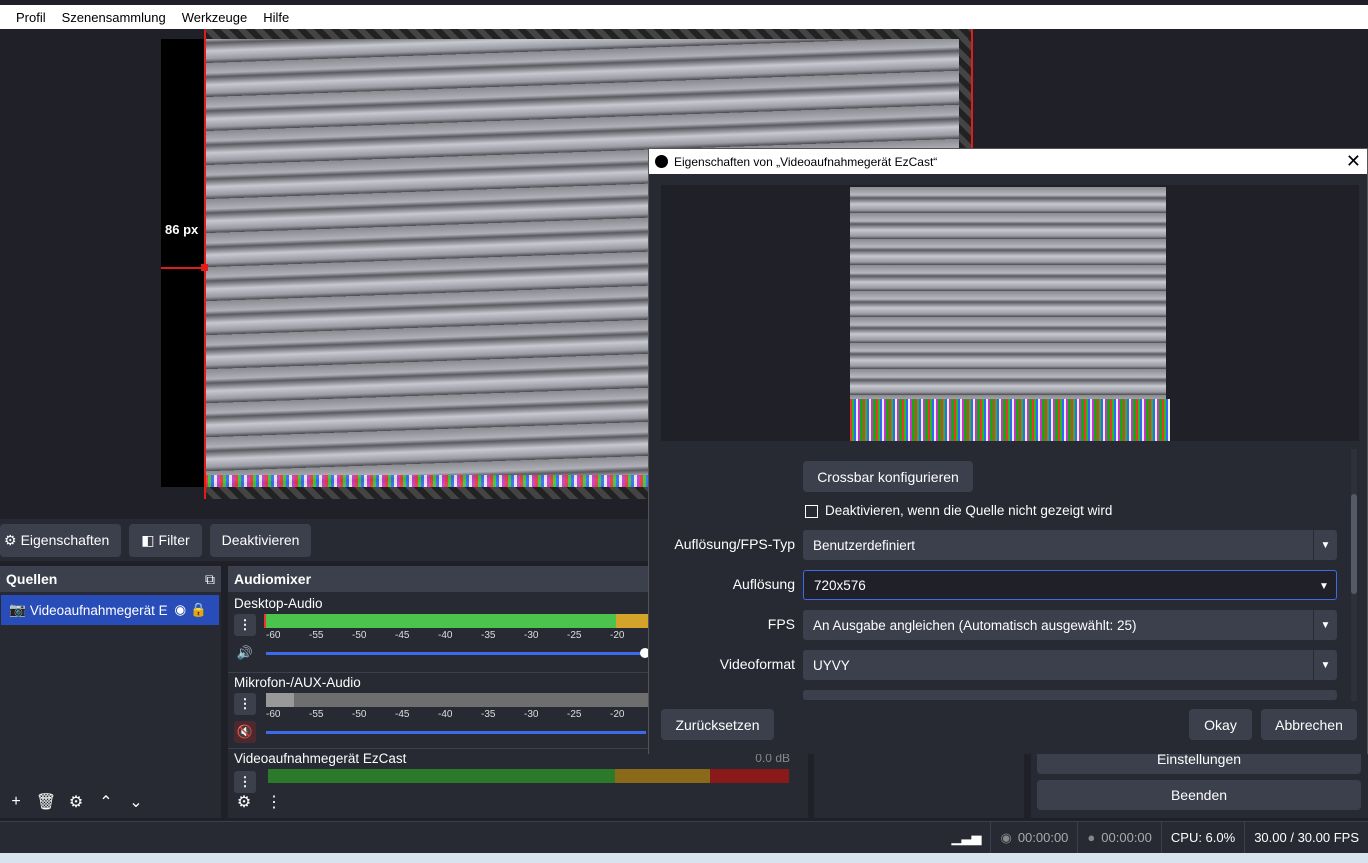 The width and height of the screenshot is (1368, 863). What do you see at coordinates (215, 17) in the screenshot?
I see `menu-tools: Werkzeuge` at bounding box center [215, 17].